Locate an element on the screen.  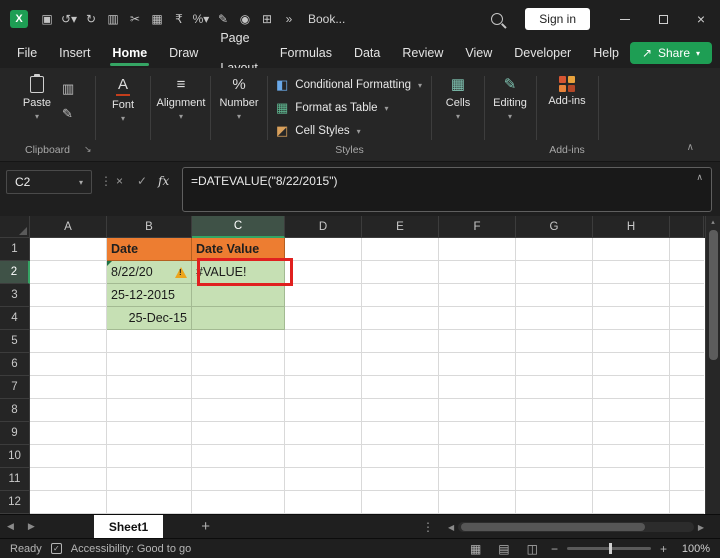
cell-F6 is located at coordinates (477, 364).